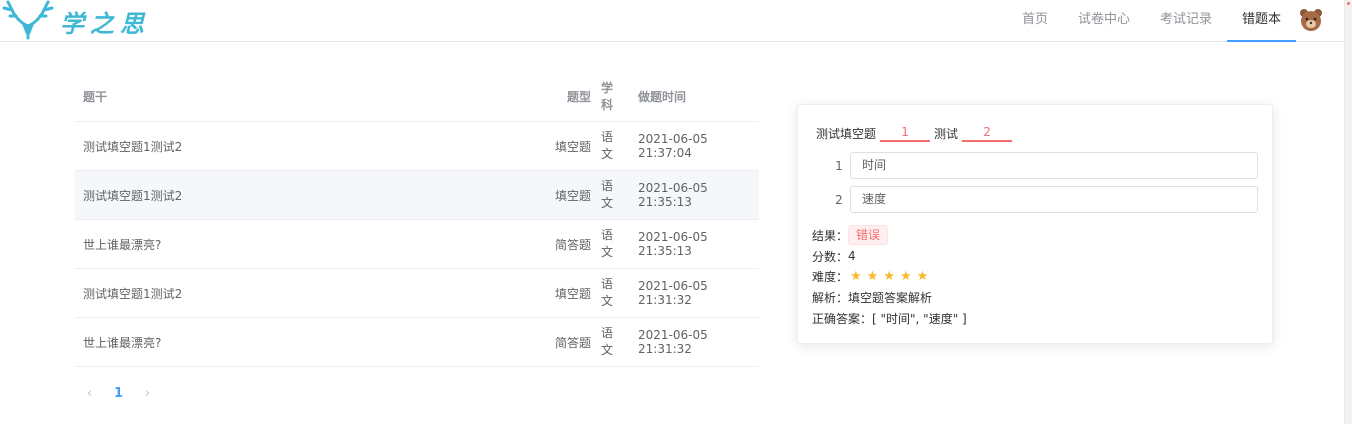 Image resolution: width=1352 pixels, height=424 pixels. What do you see at coordinates (946, 134) in the screenshot?
I see `question-part-2: 测试` at bounding box center [946, 134].